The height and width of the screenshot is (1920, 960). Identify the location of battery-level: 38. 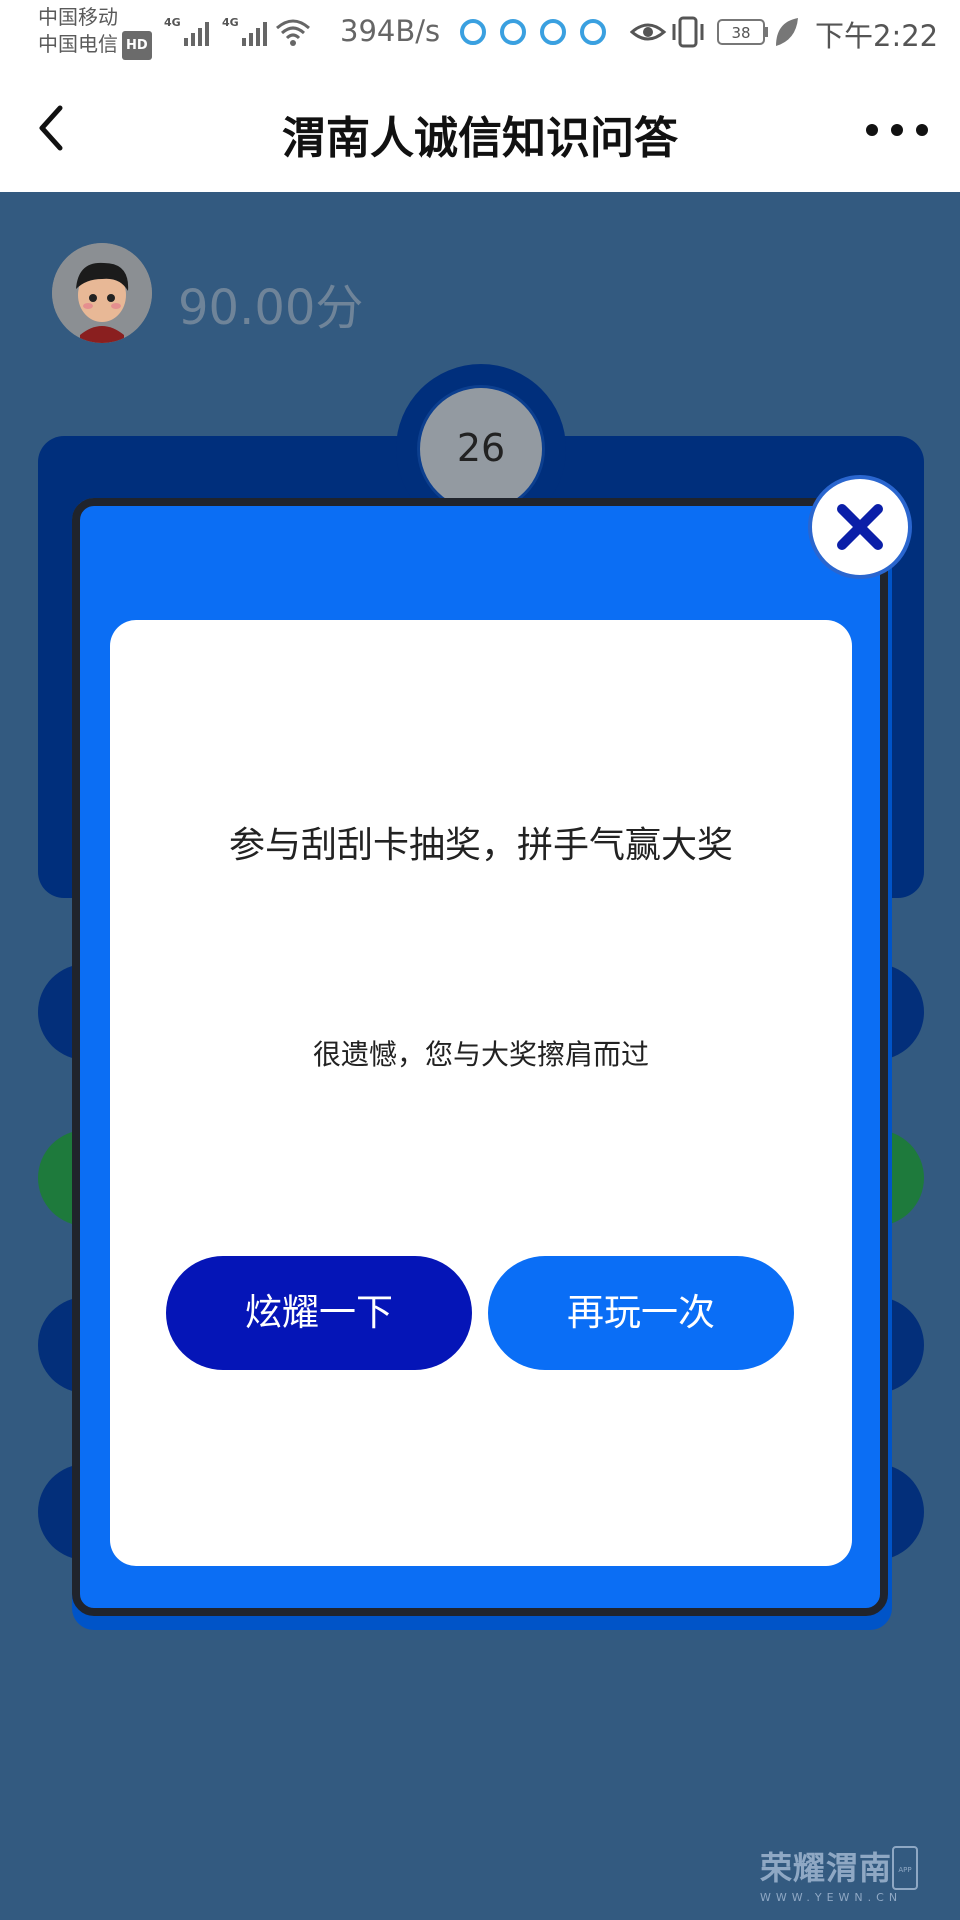
(740, 33).